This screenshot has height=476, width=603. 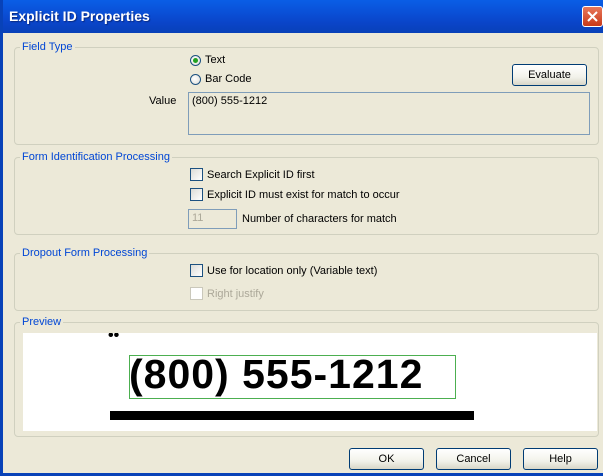 I want to click on location-only-checkbox, so click(x=196, y=270).